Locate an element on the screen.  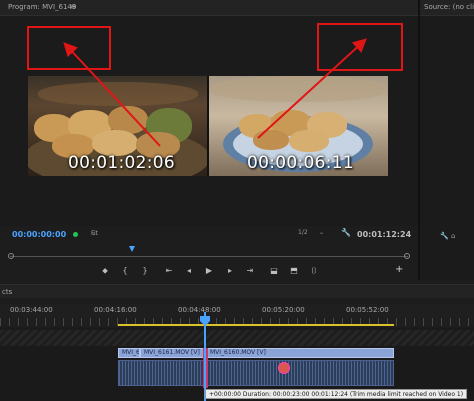
marker-icon: ⬥ is located at coordinates (105, 271).